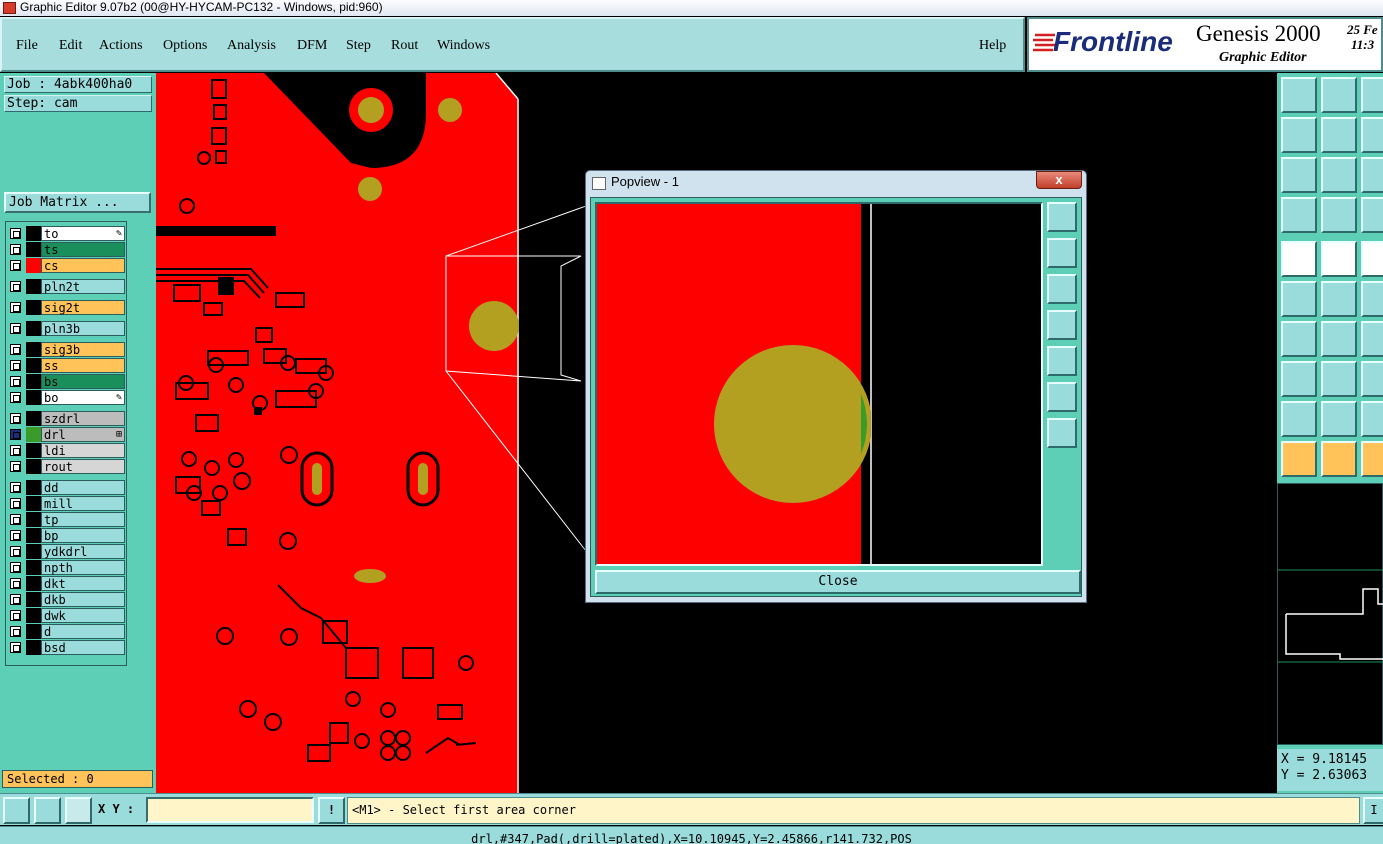 The height and width of the screenshot is (844, 1383). I want to click on layer-name: rout, so click(83, 466).